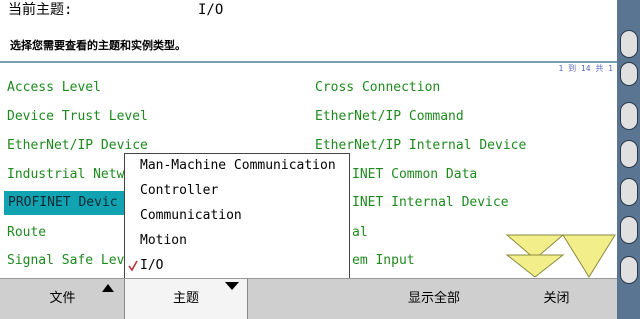 The height and width of the screenshot is (319, 640). I want to click on caret-down-icon, so click(232, 286).